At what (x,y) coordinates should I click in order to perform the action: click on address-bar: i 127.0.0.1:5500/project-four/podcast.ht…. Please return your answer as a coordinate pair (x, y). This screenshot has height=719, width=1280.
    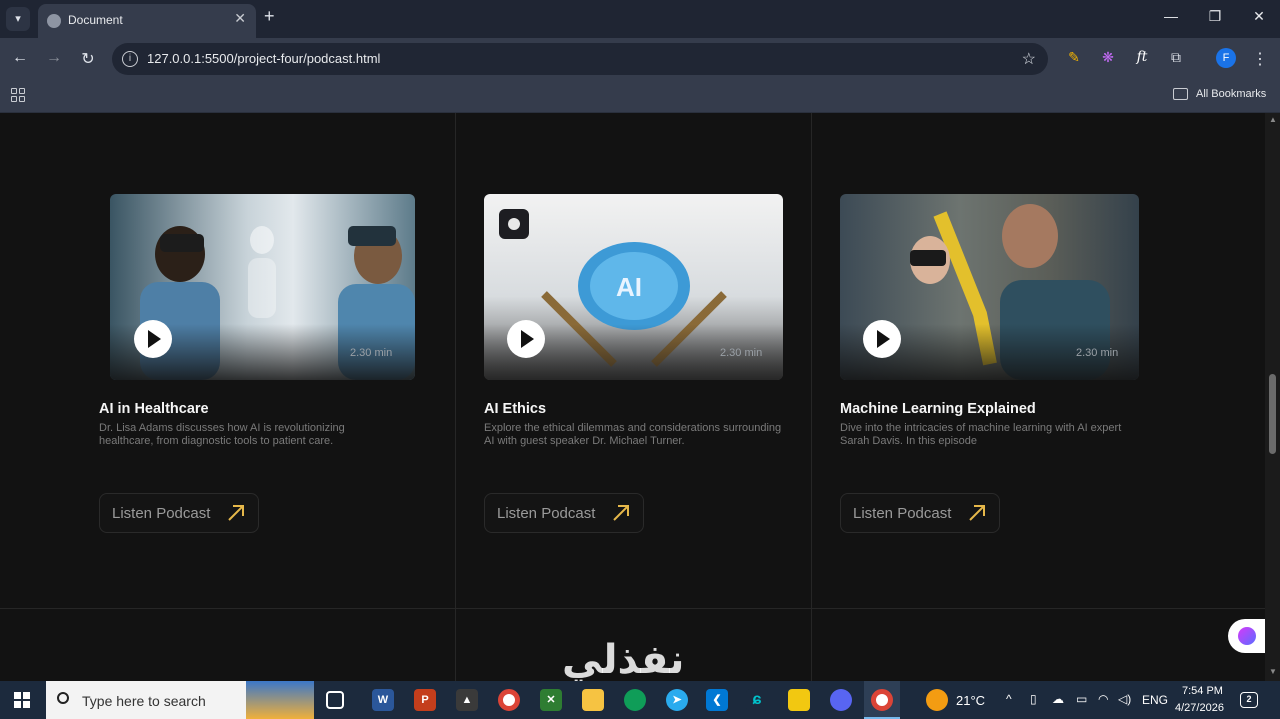
    Looking at the image, I should click on (580, 59).